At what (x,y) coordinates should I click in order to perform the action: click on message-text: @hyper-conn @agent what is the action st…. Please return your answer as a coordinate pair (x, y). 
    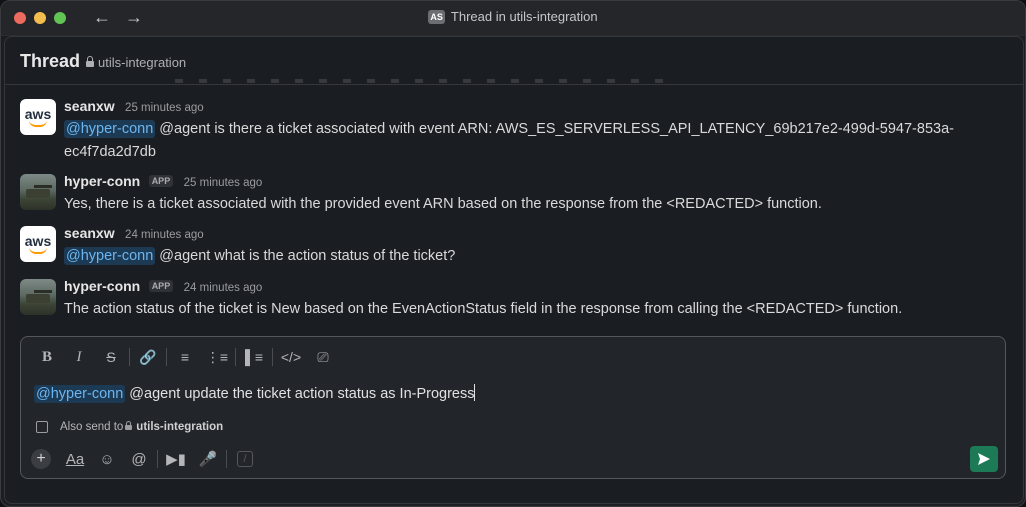
    Looking at the image, I should click on (537, 256).